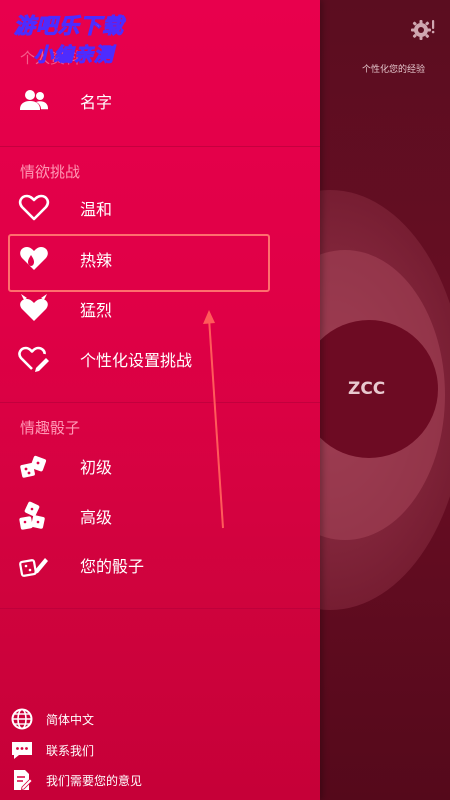 The height and width of the screenshot is (800, 450). I want to click on menu-item-your-dice: 您的骰子, so click(160, 565).